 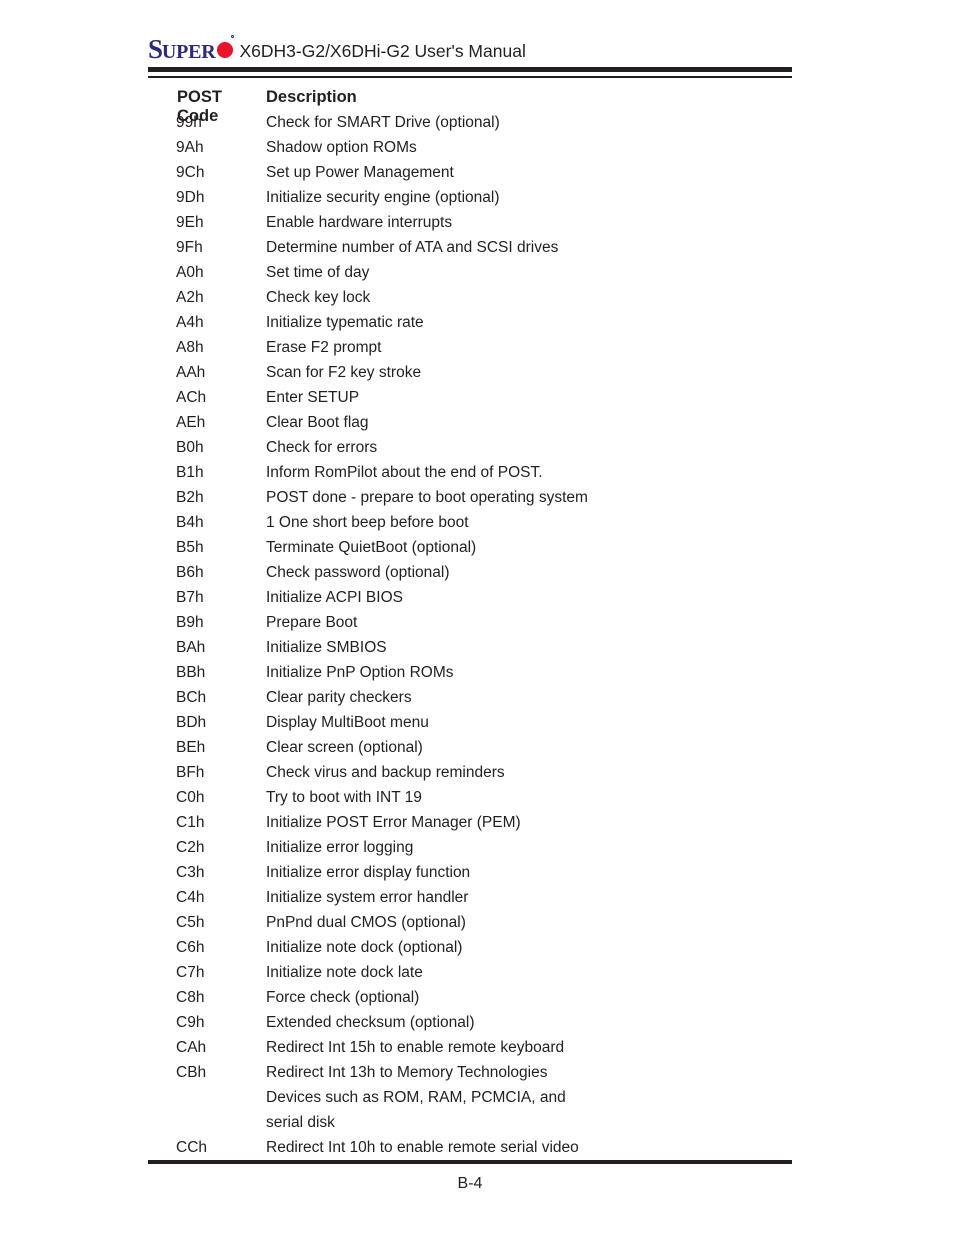 I want to click on cell-post-code: 9Dh, so click(x=190, y=197).